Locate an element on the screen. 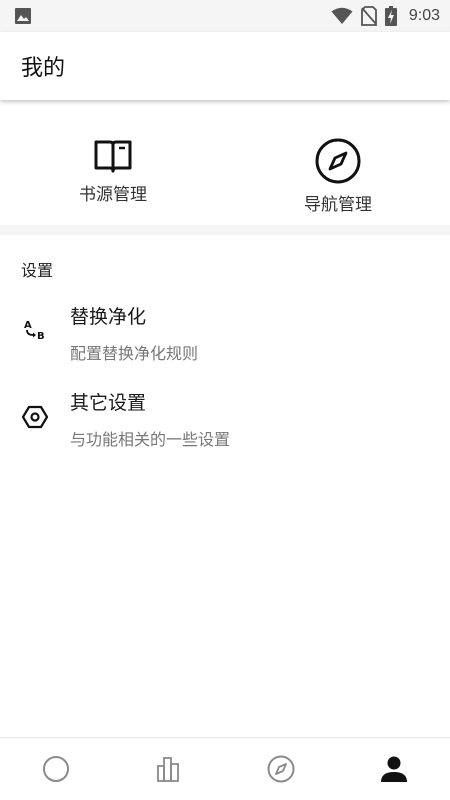 Image resolution: width=450 pixels, height=800 pixels. page-title: 我的 is located at coordinates (43, 68).